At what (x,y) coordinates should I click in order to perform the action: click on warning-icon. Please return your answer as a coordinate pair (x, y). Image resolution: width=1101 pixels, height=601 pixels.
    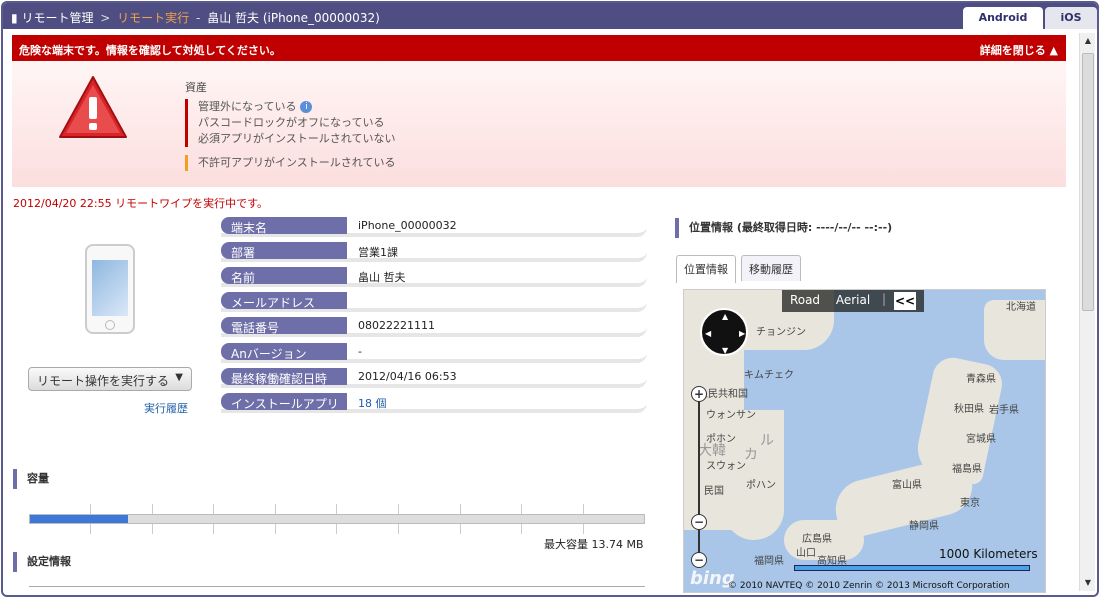
    Looking at the image, I should click on (93, 107).